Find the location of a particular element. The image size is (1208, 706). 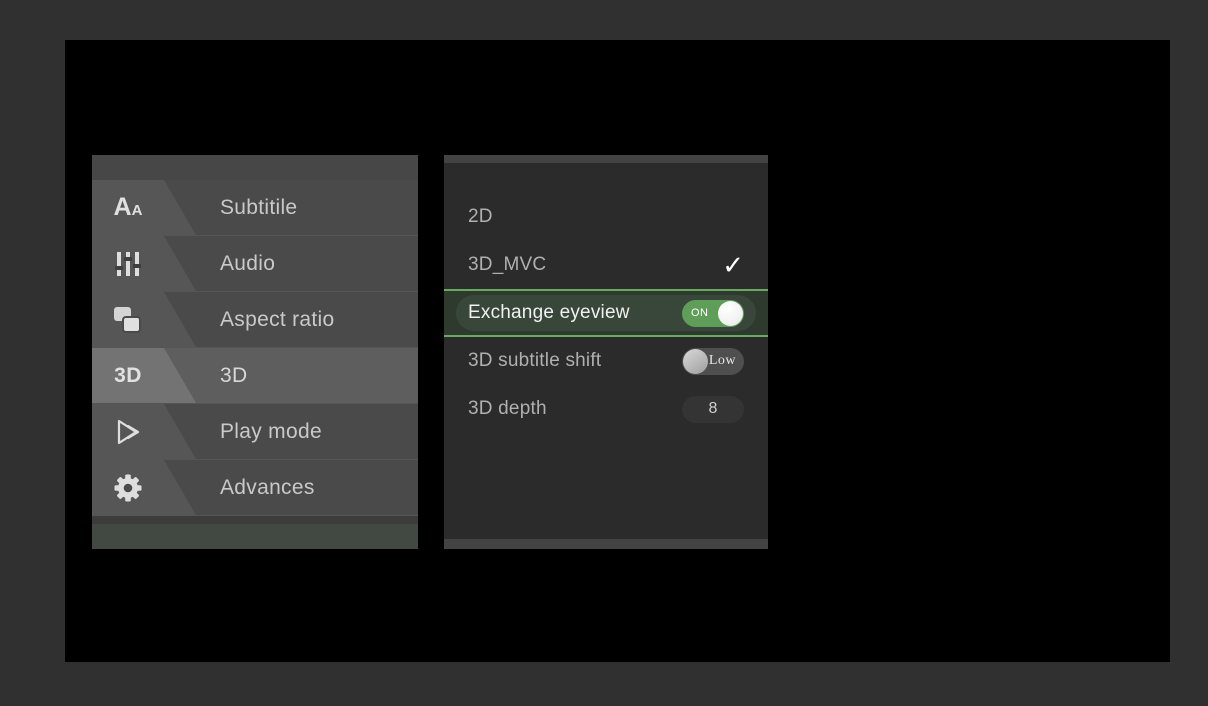

option-label: 3D subtitle shift is located at coordinates (535, 360).